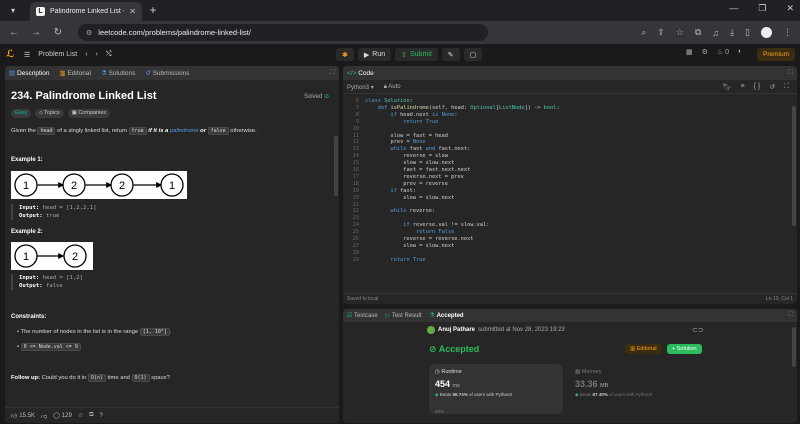 This screenshot has width=800, height=424. I want to click on line-number: 26, so click(355, 239).